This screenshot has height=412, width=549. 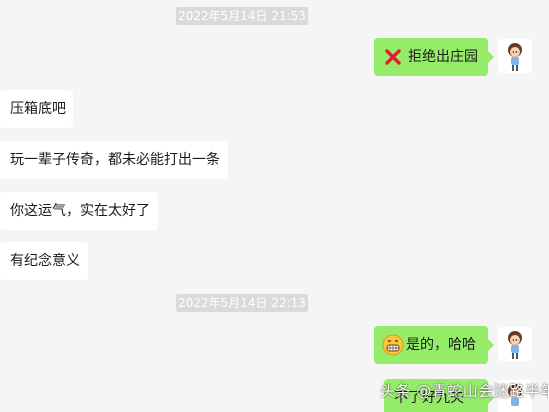 I want to click on cross-mark-icon, so click(x=393, y=57).